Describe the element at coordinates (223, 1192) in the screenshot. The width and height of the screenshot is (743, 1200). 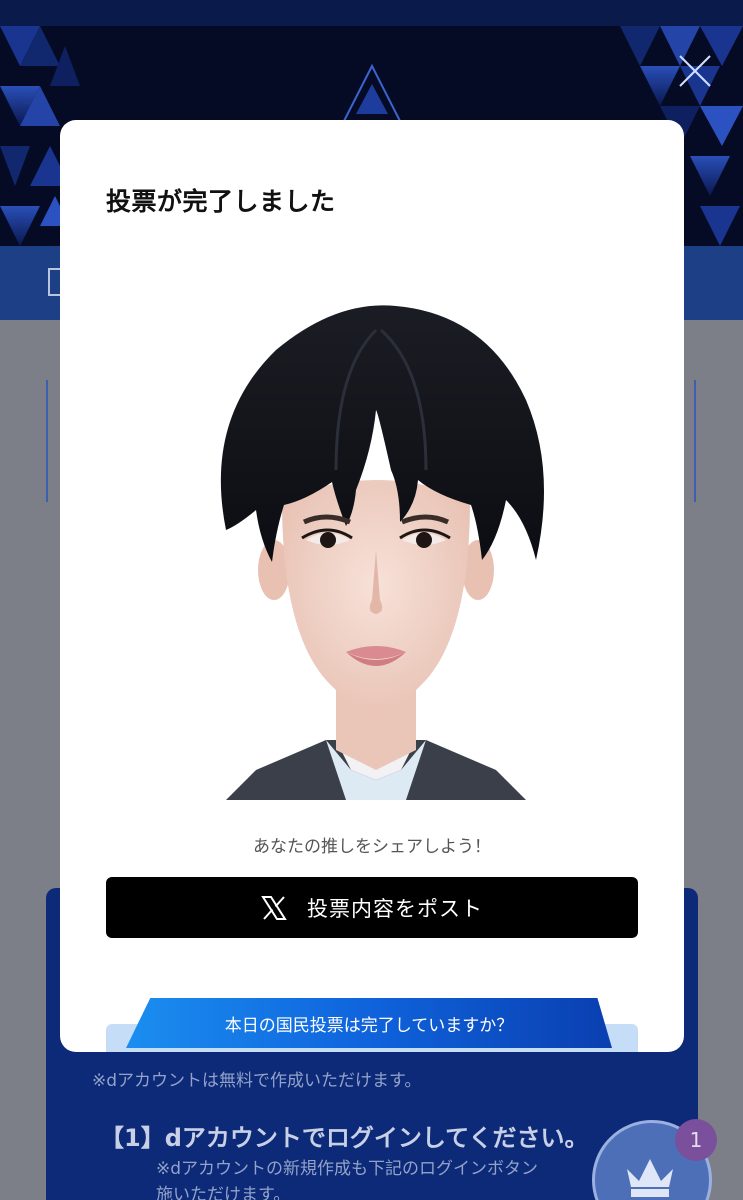
I see `step-note-line2: 施いただけます。` at that location.